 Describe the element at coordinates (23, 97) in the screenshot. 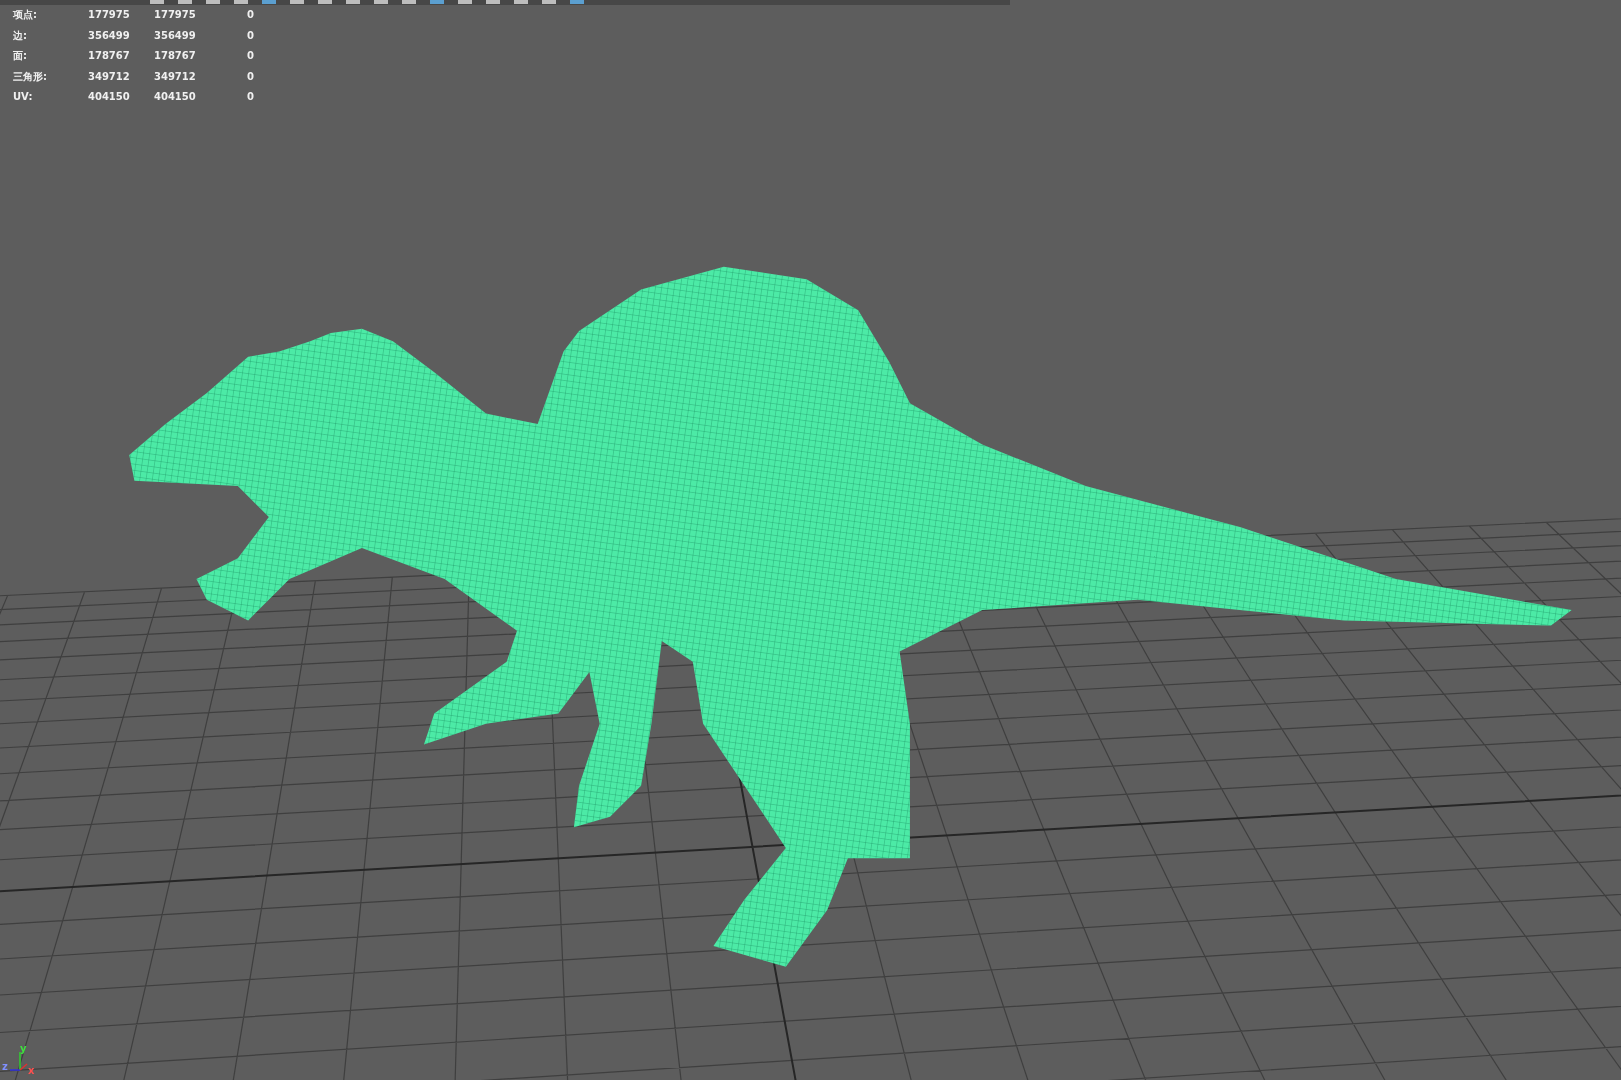

I see `stat-label: UV:` at that location.